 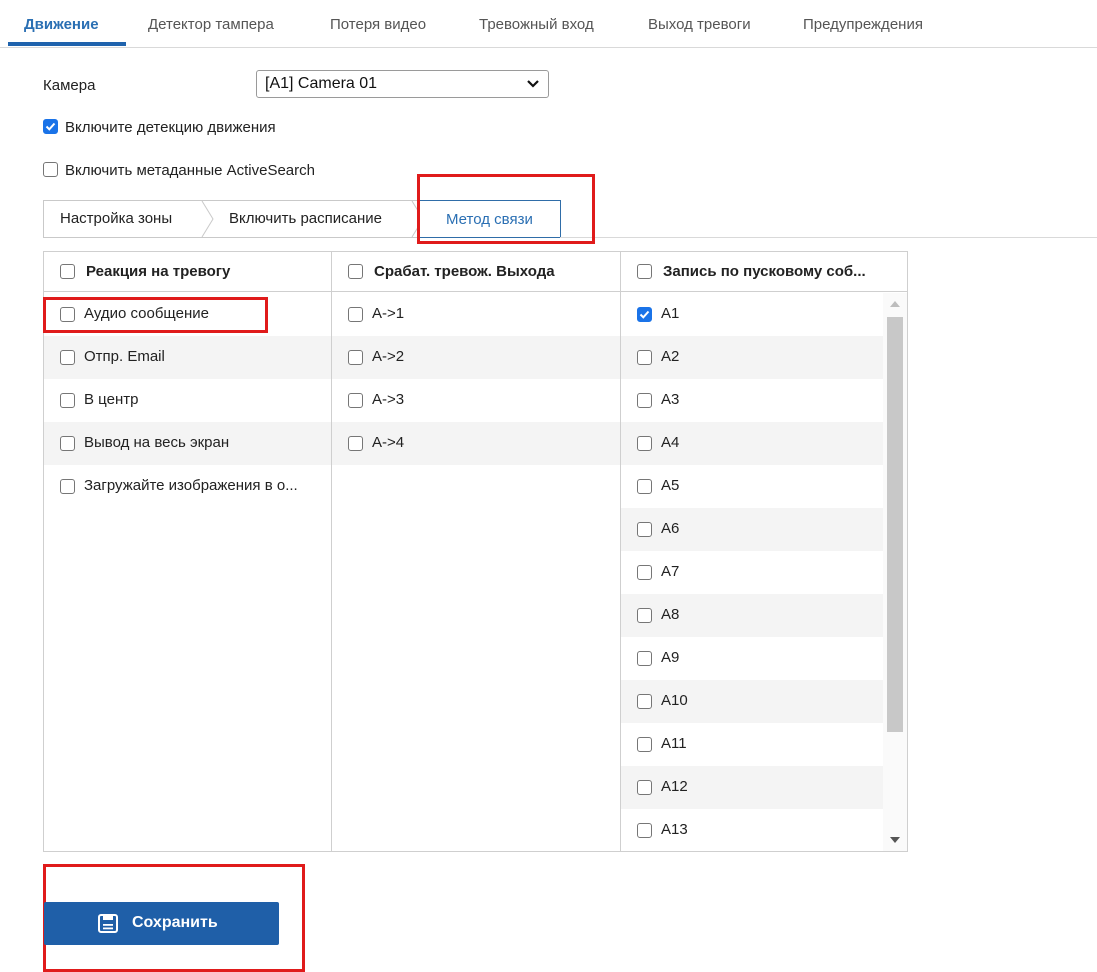 I want to click on trigger-recording-item-label: A11, so click(x=674, y=743).